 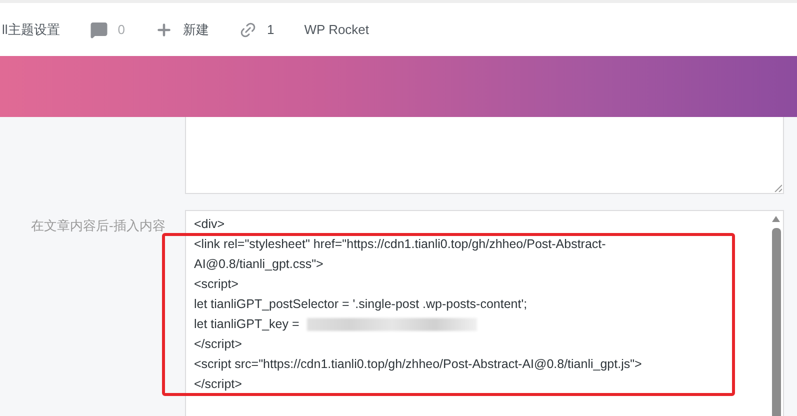 What do you see at coordinates (209, 224) in the screenshot?
I see `code-line: <div>` at bounding box center [209, 224].